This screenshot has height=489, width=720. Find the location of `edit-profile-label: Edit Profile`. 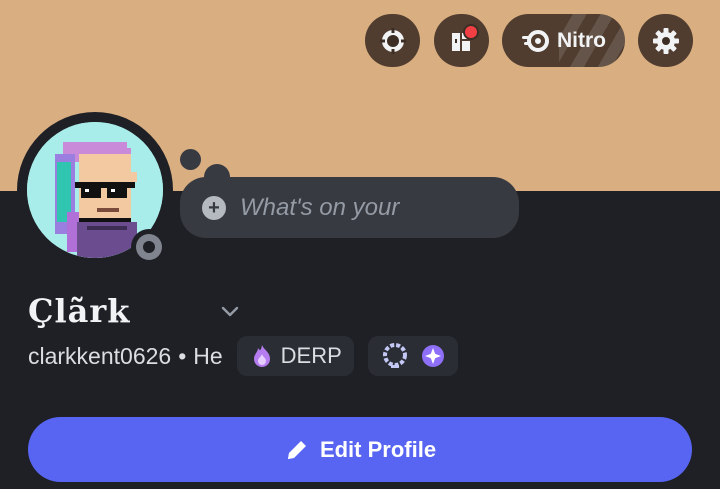

edit-profile-label: Edit Profile is located at coordinates (378, 449).